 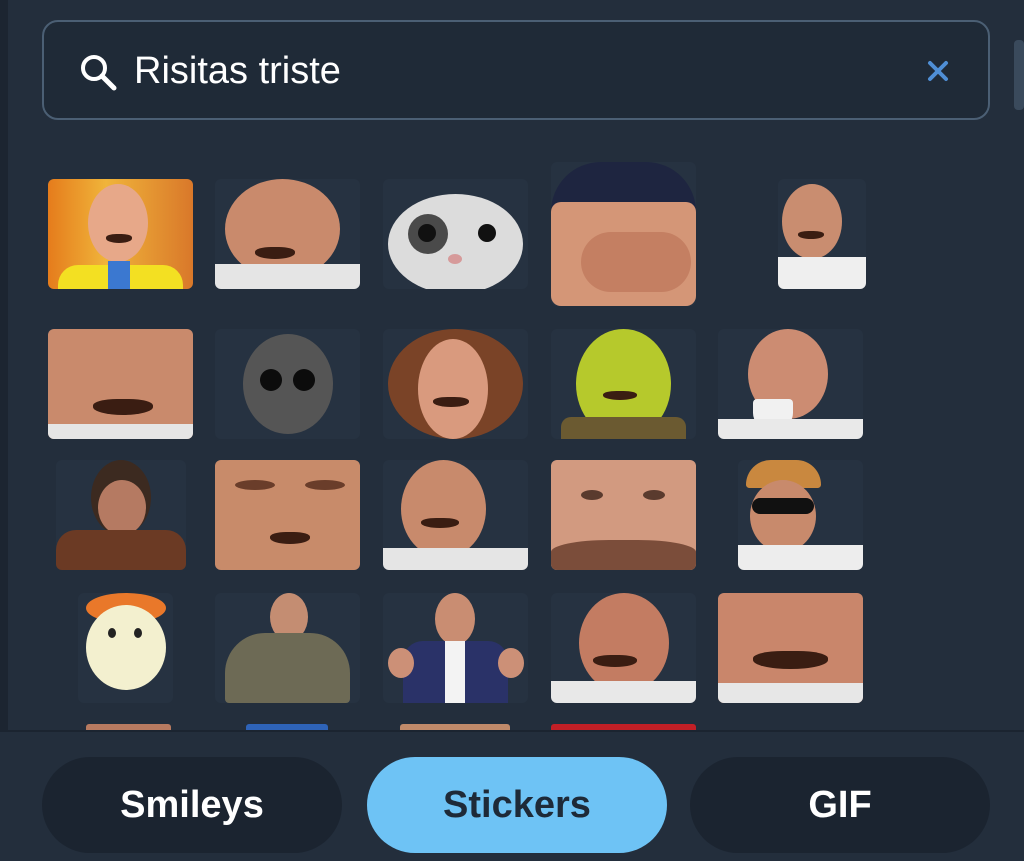 I want to click on sticker-risitas-closeup-downcast, so click(x=120, y=384).